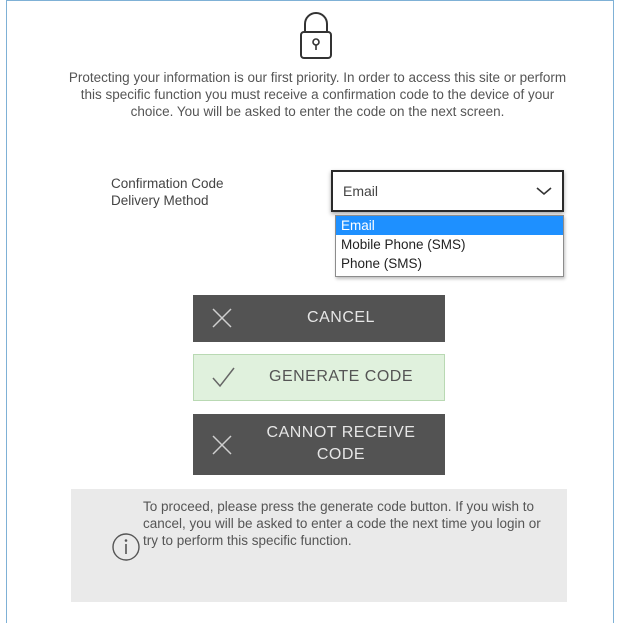  I want to click on cannot-receive-label-line1: CANNOT RECEIVE, so click(341, 432).